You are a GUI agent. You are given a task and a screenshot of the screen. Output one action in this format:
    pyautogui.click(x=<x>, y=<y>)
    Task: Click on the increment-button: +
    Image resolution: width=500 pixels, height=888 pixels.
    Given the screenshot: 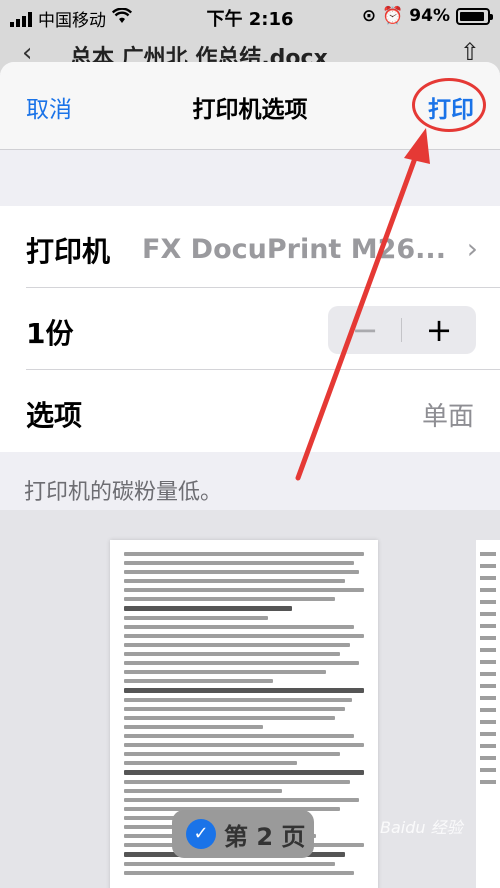 What is the action you would take?
    pyautogui.click(x=439, y=330)
    